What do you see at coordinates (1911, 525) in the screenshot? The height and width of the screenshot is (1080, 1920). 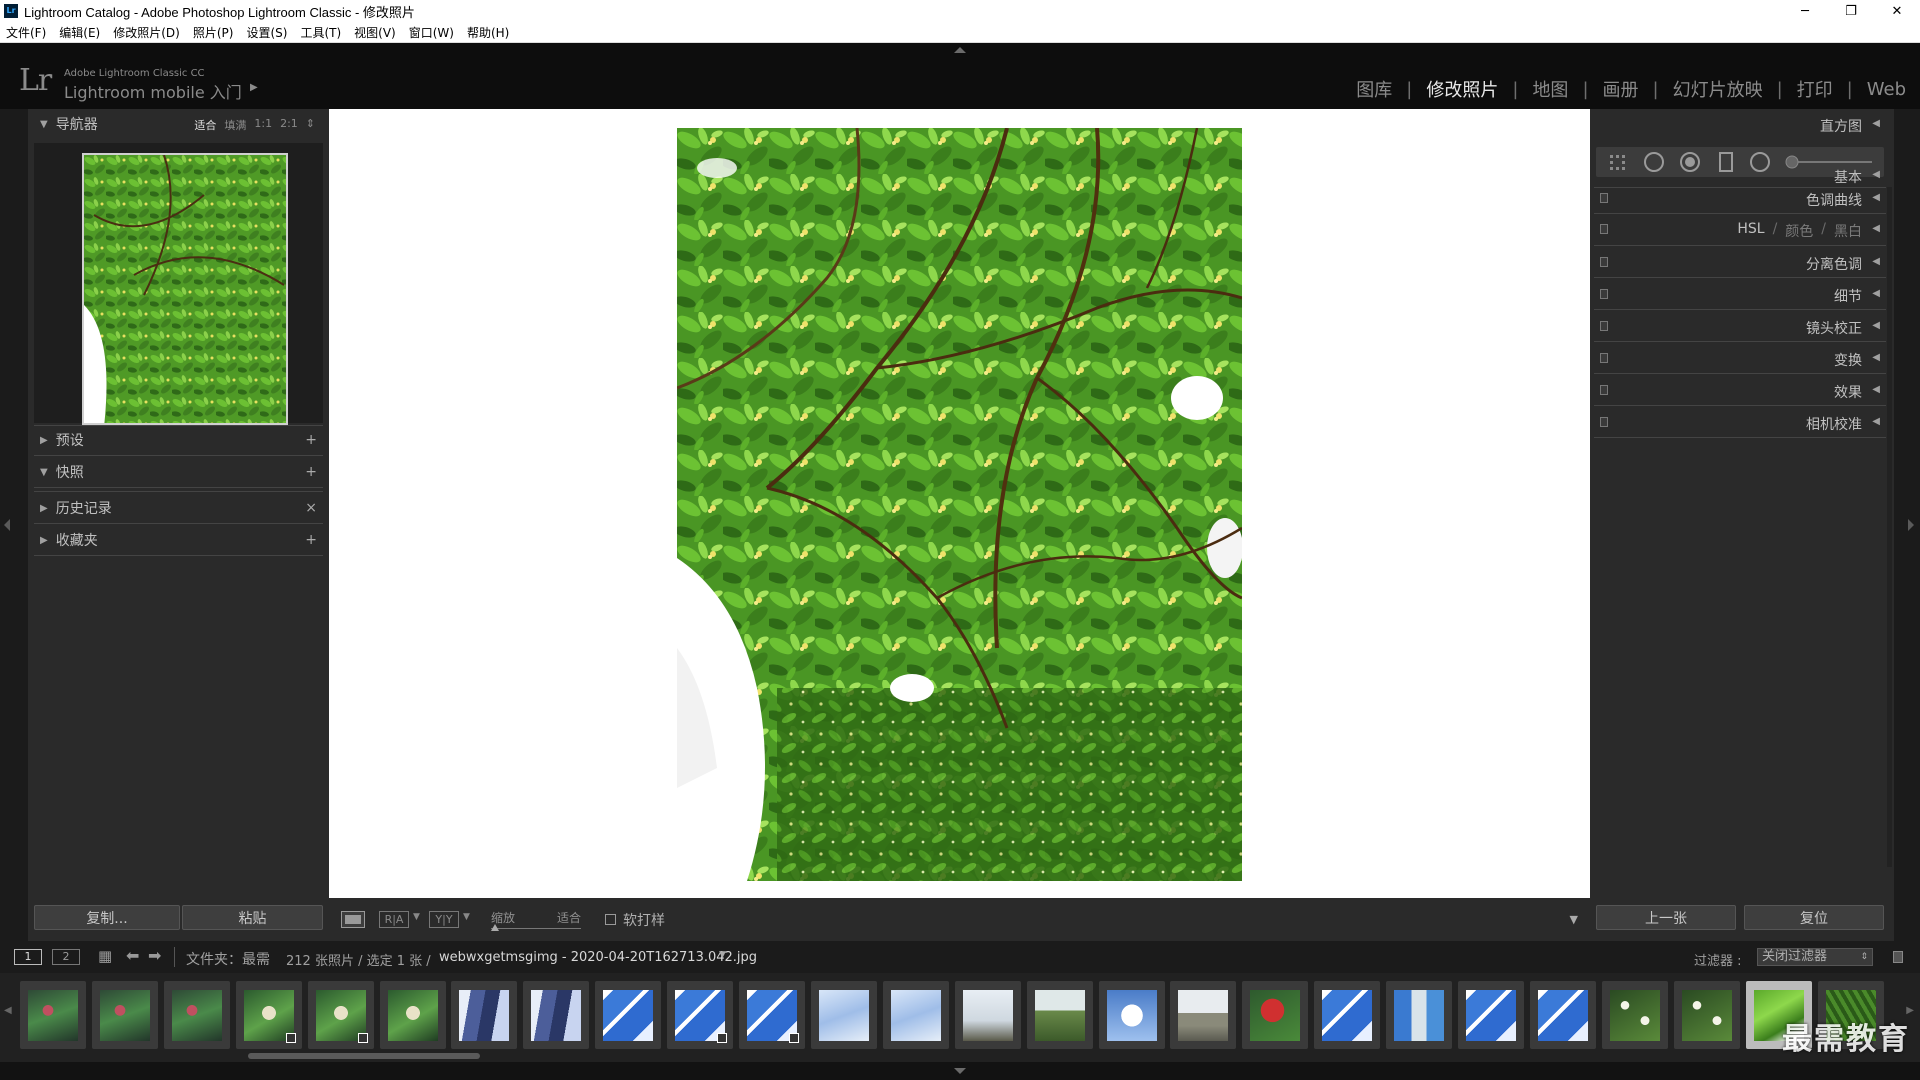 I see `collapse-right-icon` at bounding box center [1911, 525].